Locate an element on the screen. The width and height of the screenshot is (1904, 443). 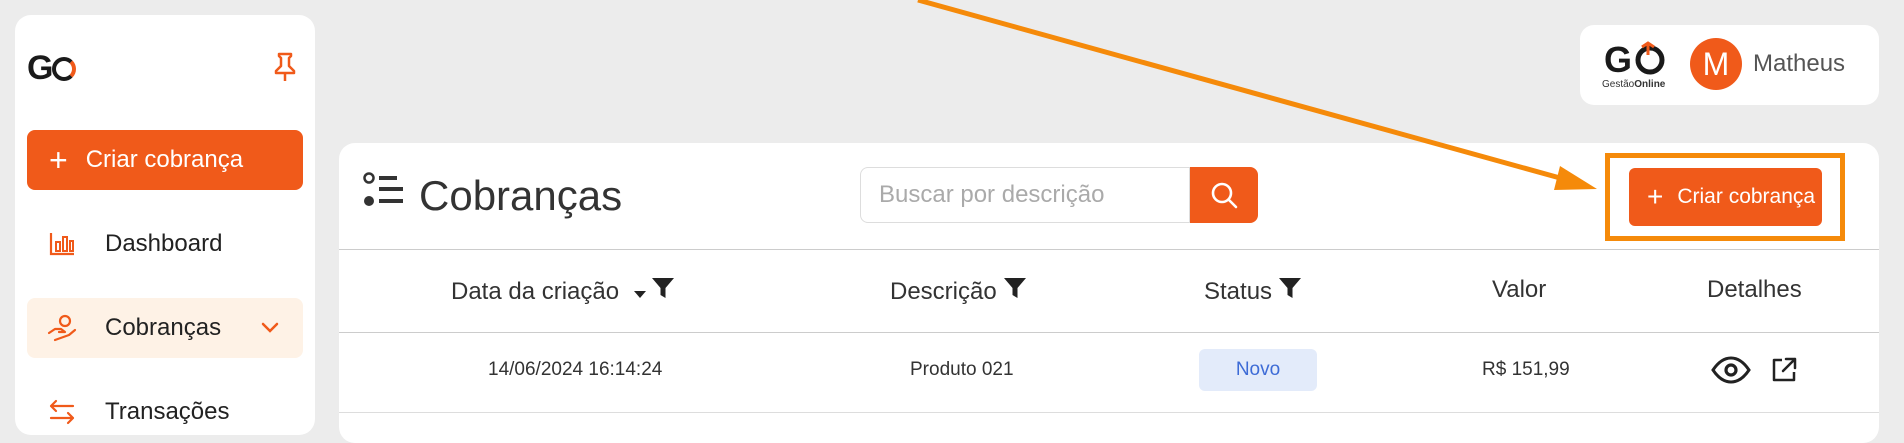
brand-logo: G is located at coordinates (52, 68).